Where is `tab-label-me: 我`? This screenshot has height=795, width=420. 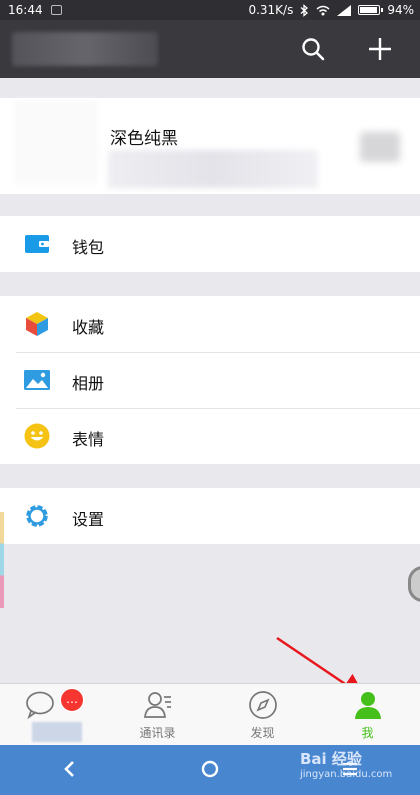
tab-label-me: 我 is located at coordinates (367, 733).